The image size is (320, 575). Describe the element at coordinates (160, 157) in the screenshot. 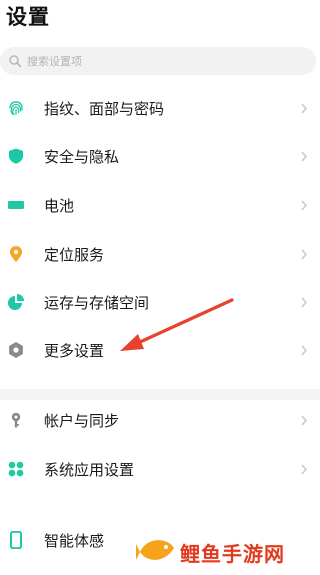

I see `settings-item-security-privacy: 安全与隐私` at that location.